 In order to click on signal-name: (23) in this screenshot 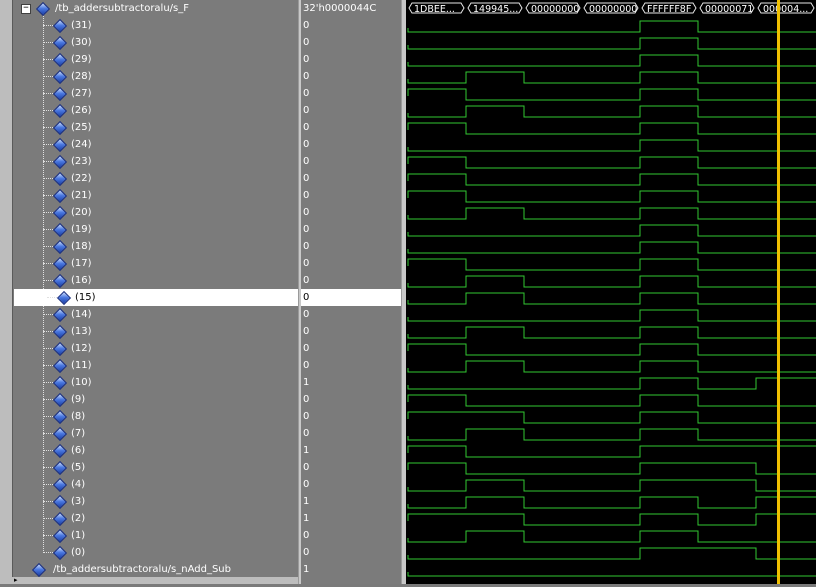, I will do `click(81, 161)`.